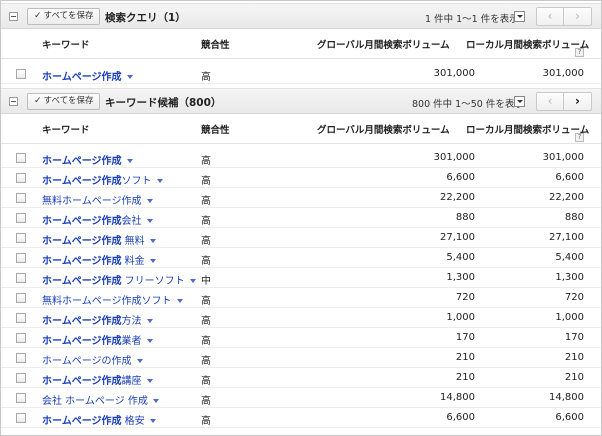  Describe the element at coordinates (112, 299) in the screenshot. I see `keyword-link: 無料ホームページ作成ソフト` at that location.